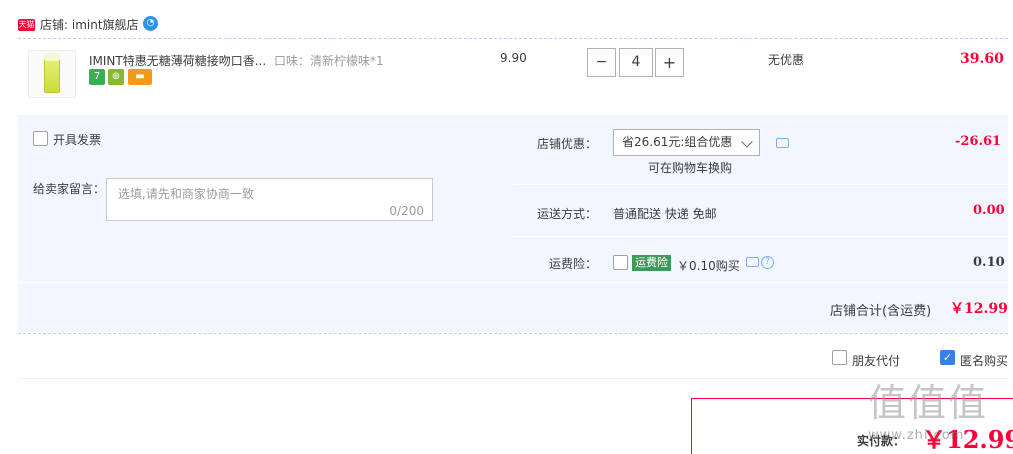 This screenshot has height=454, width=1013. Describe the element at coordinates (979, 309) in the screenshot. I see `store-total-amount: ￥12.99` at that location.